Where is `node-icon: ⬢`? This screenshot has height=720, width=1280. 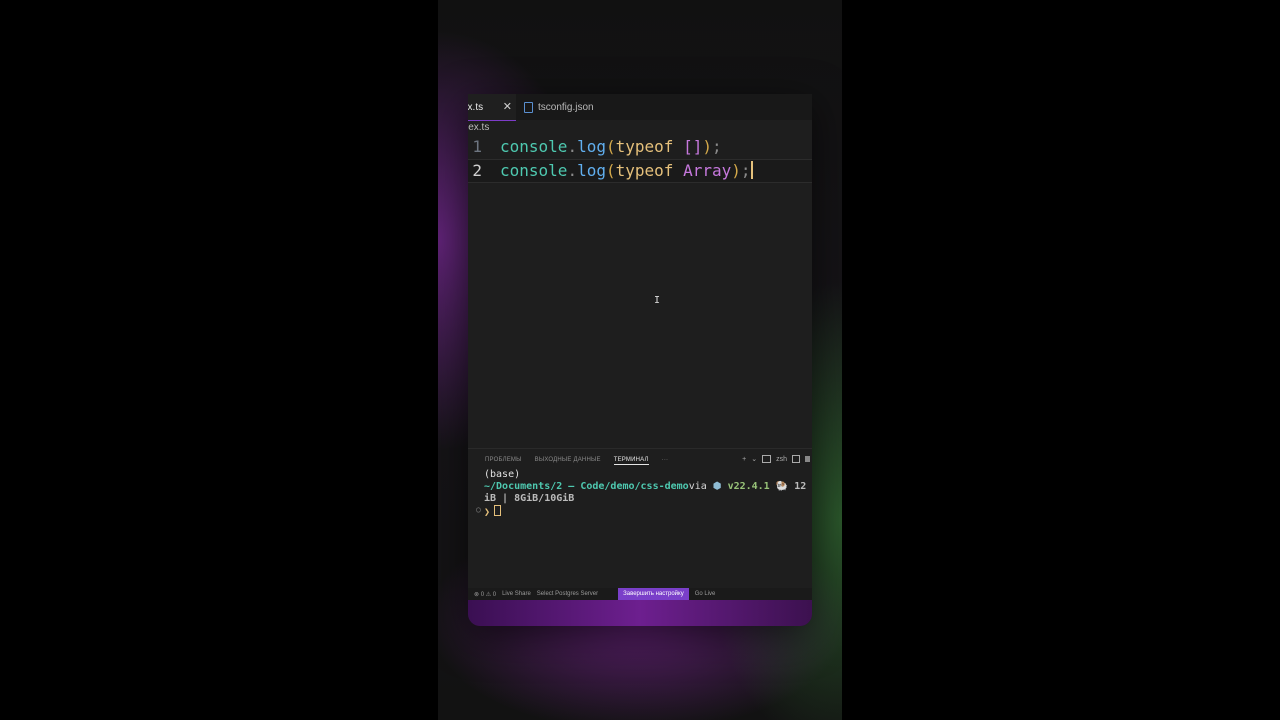 node-icon: ⬢ is located at coordinates (717, 486).